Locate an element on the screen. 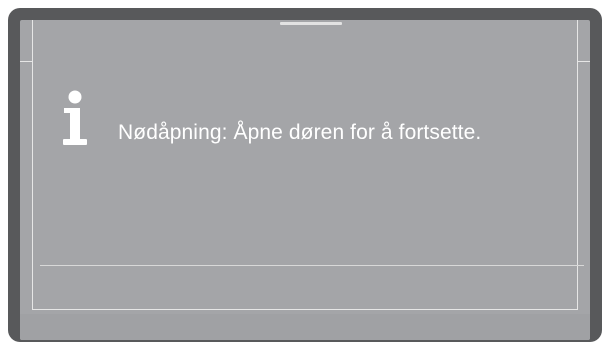 This screenshot has width=610, height=349. frame-line-left is located at coordinates (32, 165).